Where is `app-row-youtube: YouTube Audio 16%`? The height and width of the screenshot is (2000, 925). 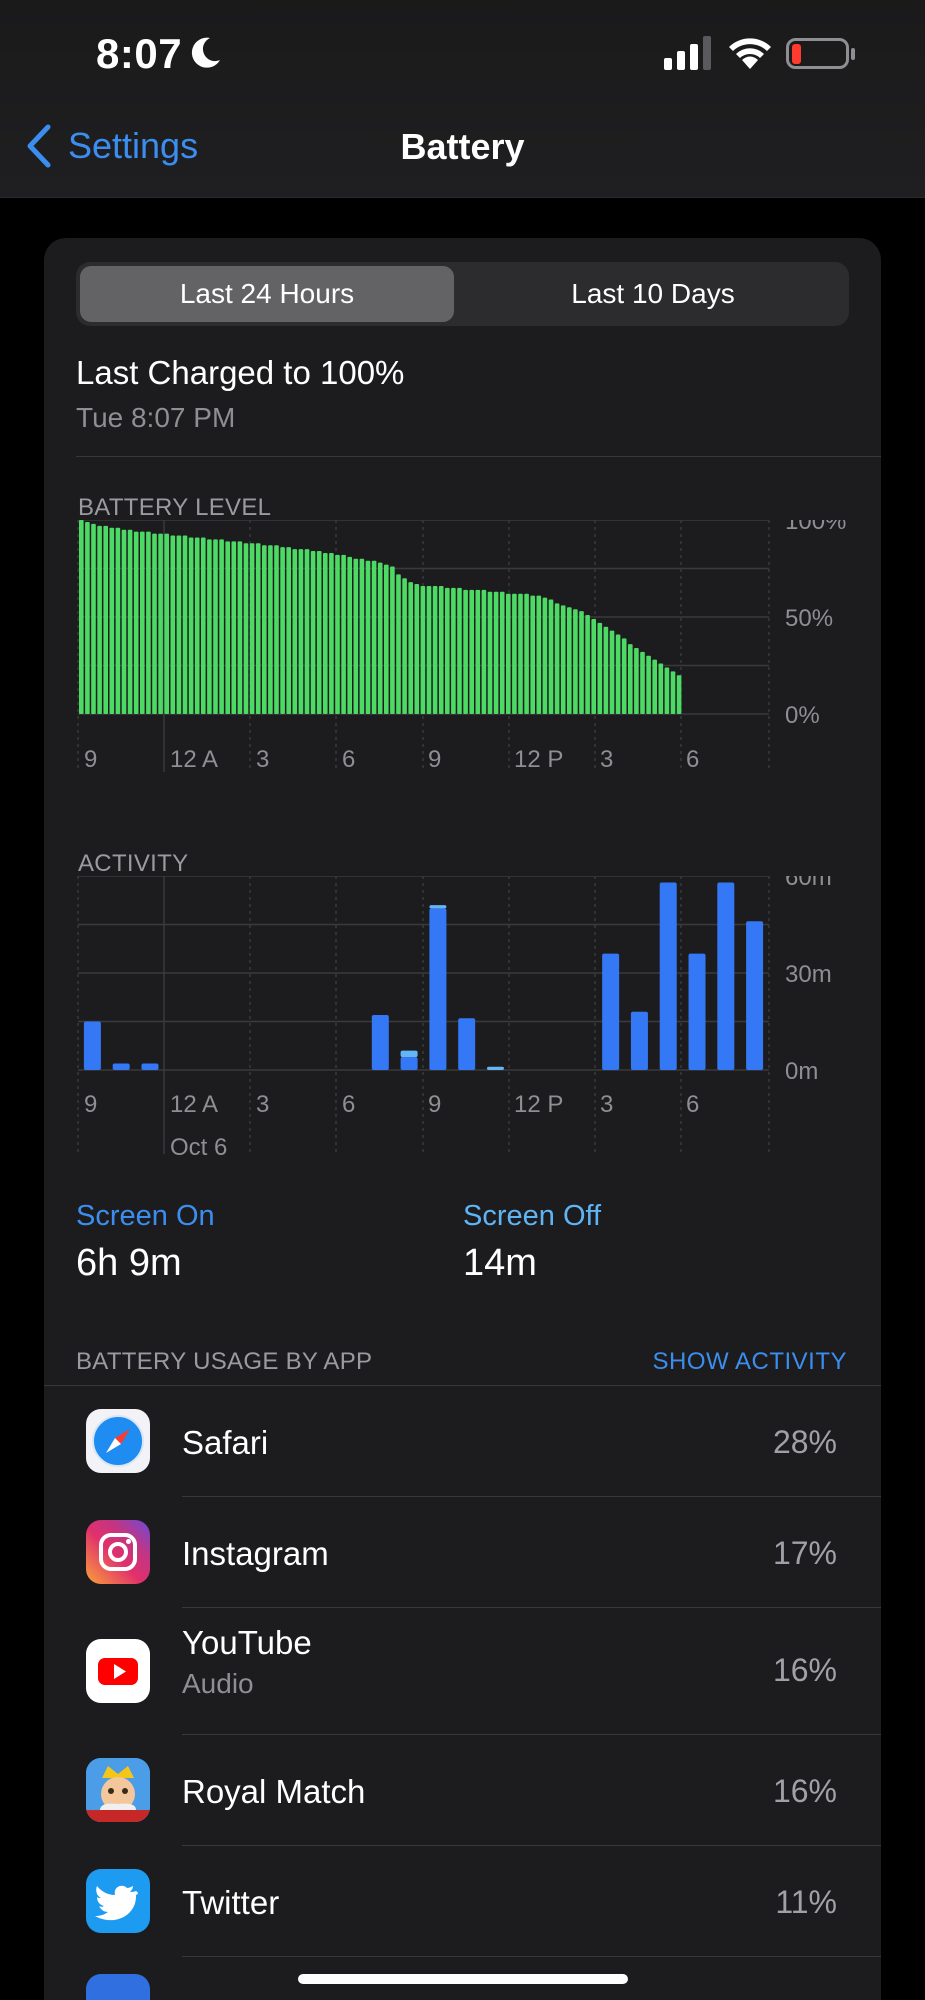
app-row-youtube: YouTube Audio 16% is located at coordinates (462, 1671).